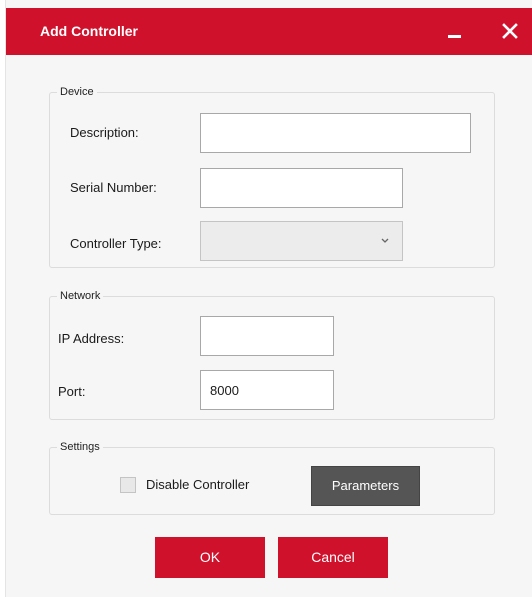  What do you see at coordinates (210, 557) in the screenshot?
I see `ok-button: OK` at bounding box center [210, 557].